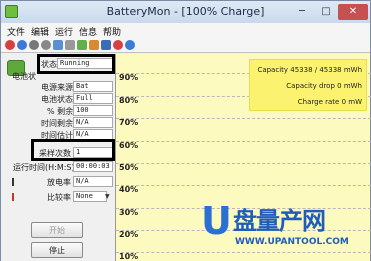 Image resolution: width=371 pixels, height=261 pixels. What do you see at coordinates (329, 102) in the screenshot?
I see `charge-rate-text: Charge rate 0 mW` at bounding box center [329, 102].